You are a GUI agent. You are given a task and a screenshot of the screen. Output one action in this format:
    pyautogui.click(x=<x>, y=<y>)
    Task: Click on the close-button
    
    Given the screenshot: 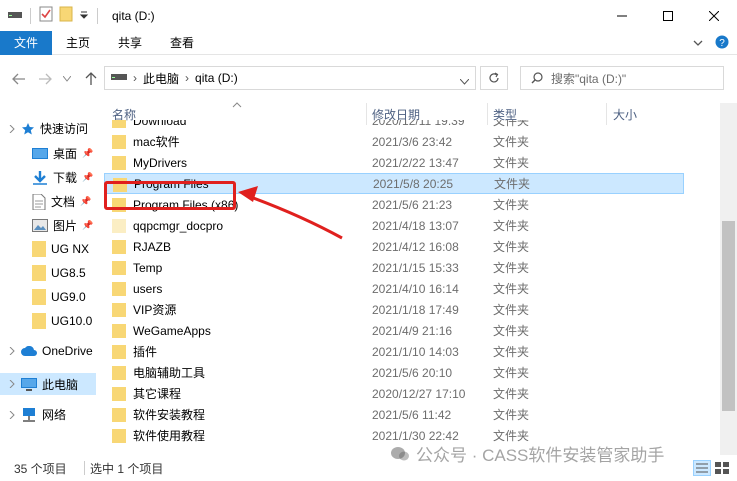 What is the action you would take?
    pyautogui.click(x=714, y=15)
    